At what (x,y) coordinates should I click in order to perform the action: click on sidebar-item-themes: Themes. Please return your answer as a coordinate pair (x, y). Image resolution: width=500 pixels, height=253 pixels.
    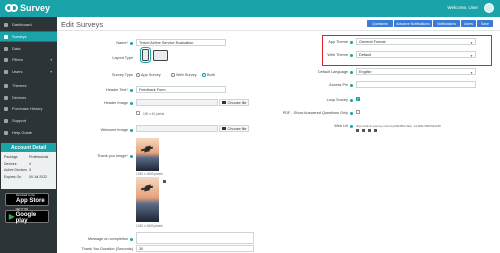
    Looking at the image, I should click on (28, 85).